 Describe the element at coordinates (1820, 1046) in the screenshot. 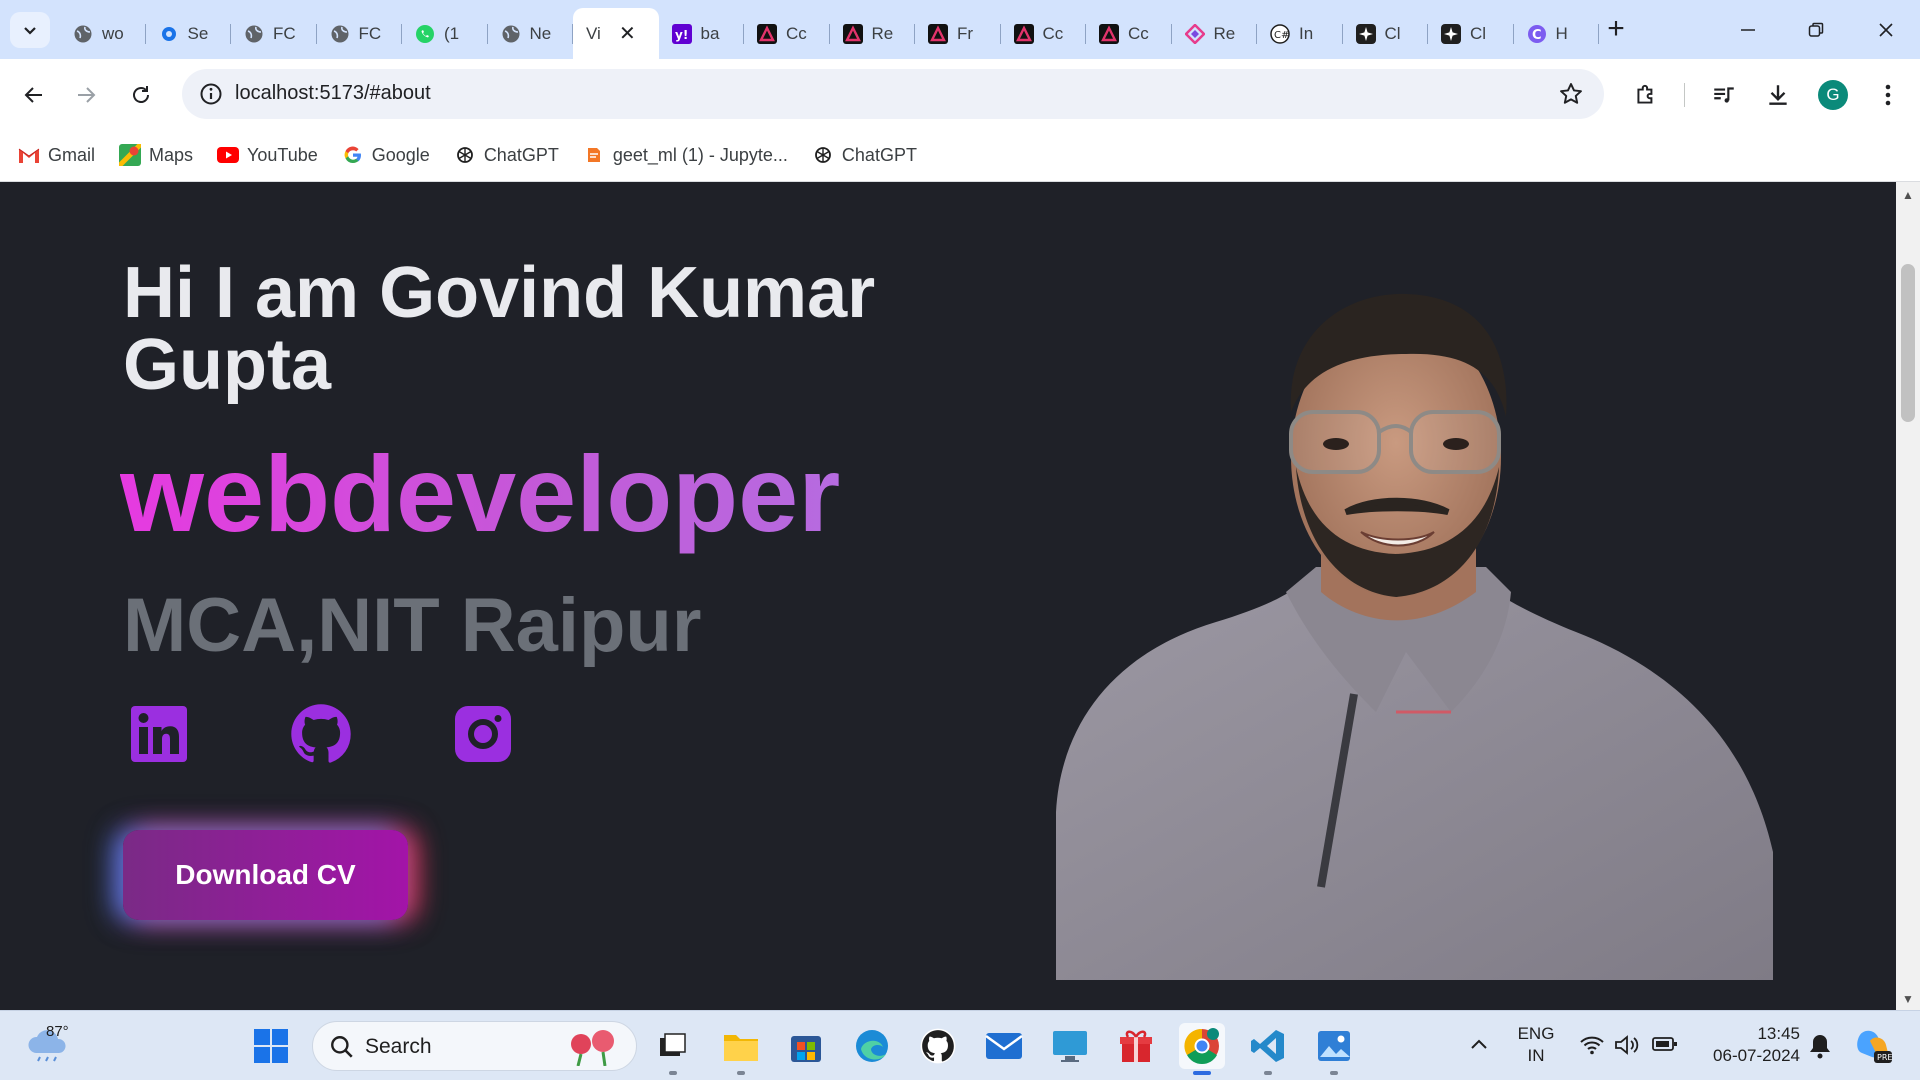

I see `notification-bell-icon` at that location.